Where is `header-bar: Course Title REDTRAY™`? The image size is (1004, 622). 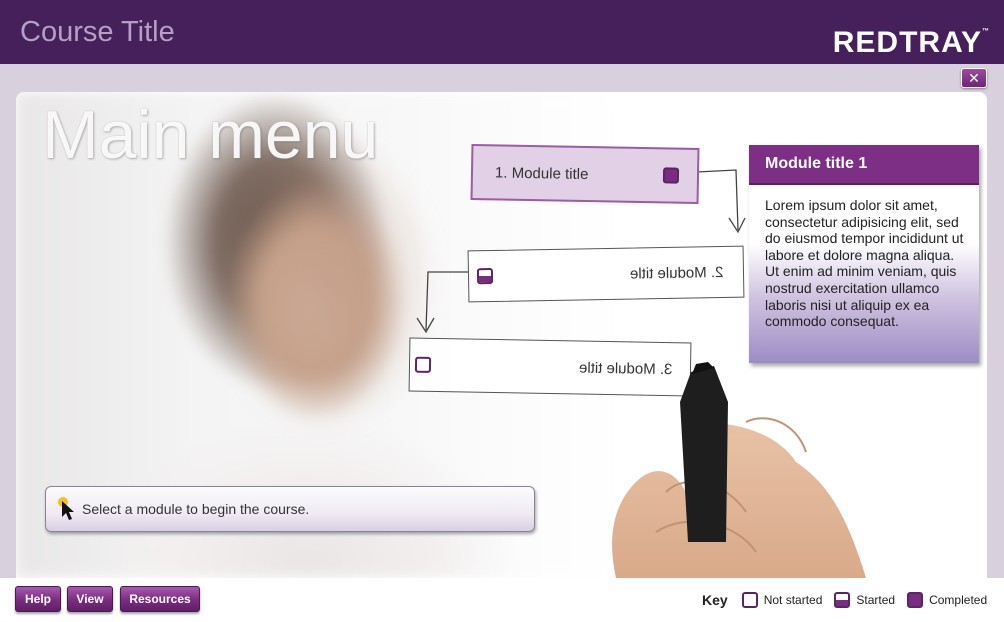
header-bar: Course Title REDTRAY™ is located at coordinates (502, 32).